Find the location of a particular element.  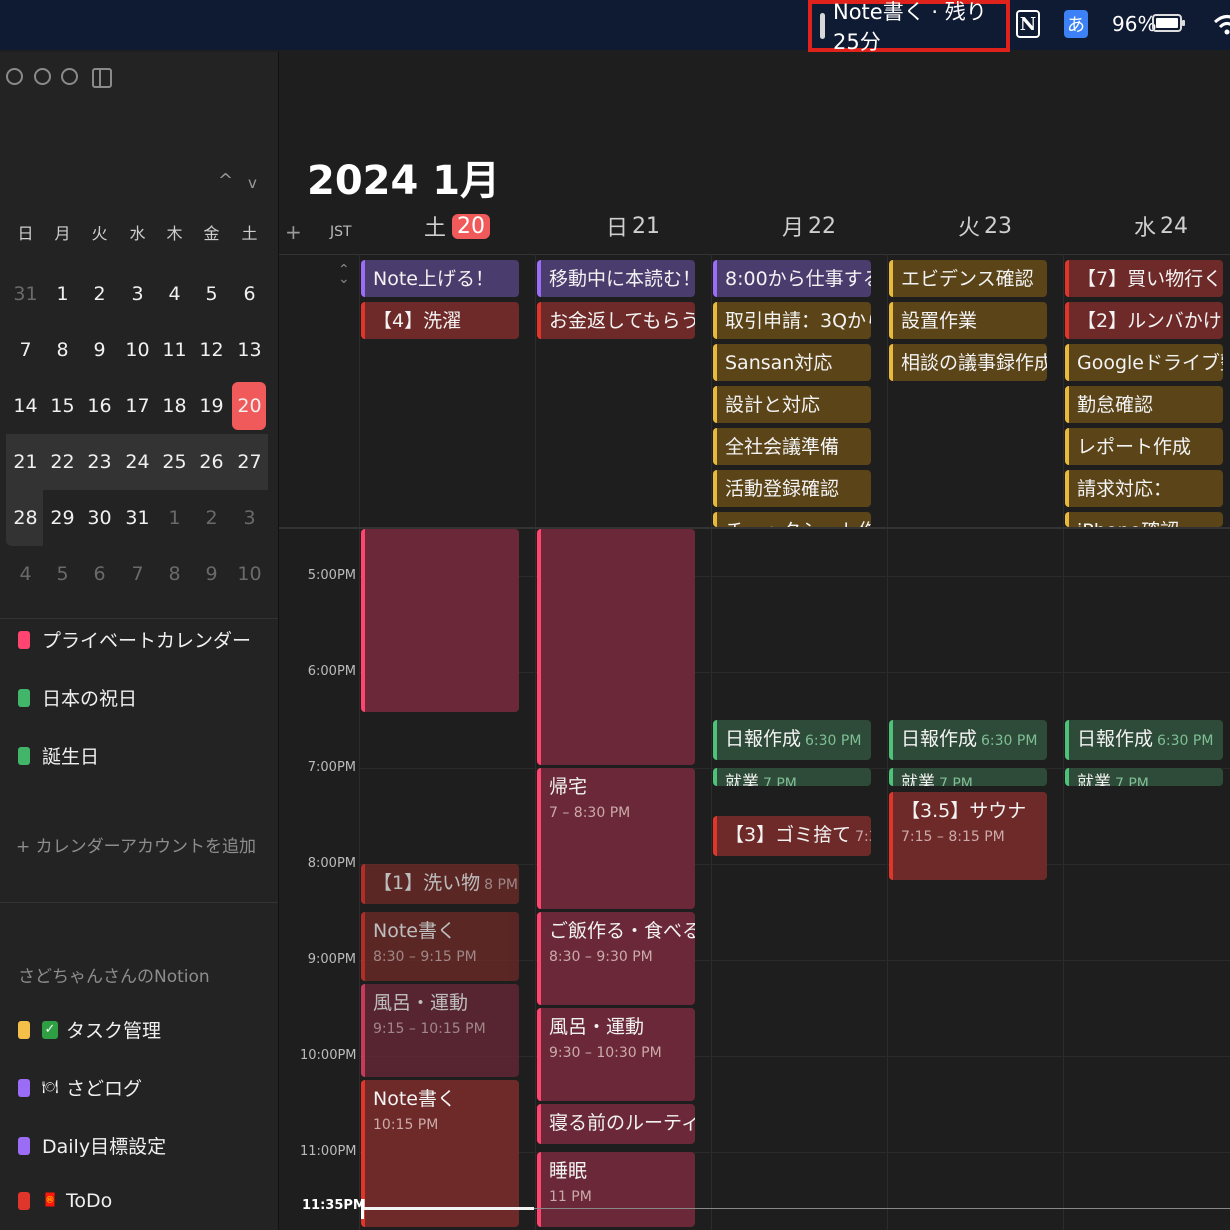

add-event-button: + is located at coordinates (293, 232).